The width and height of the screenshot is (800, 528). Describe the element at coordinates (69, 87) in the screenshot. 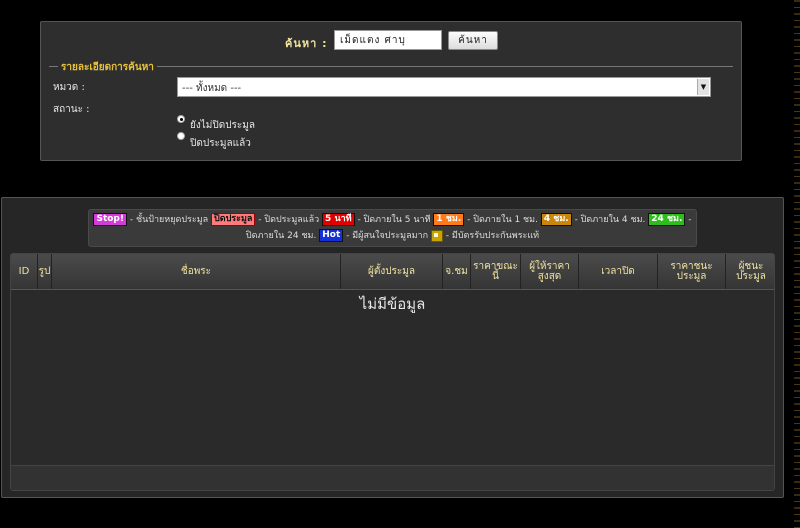

I see `category-label: หมวด :` at that location.